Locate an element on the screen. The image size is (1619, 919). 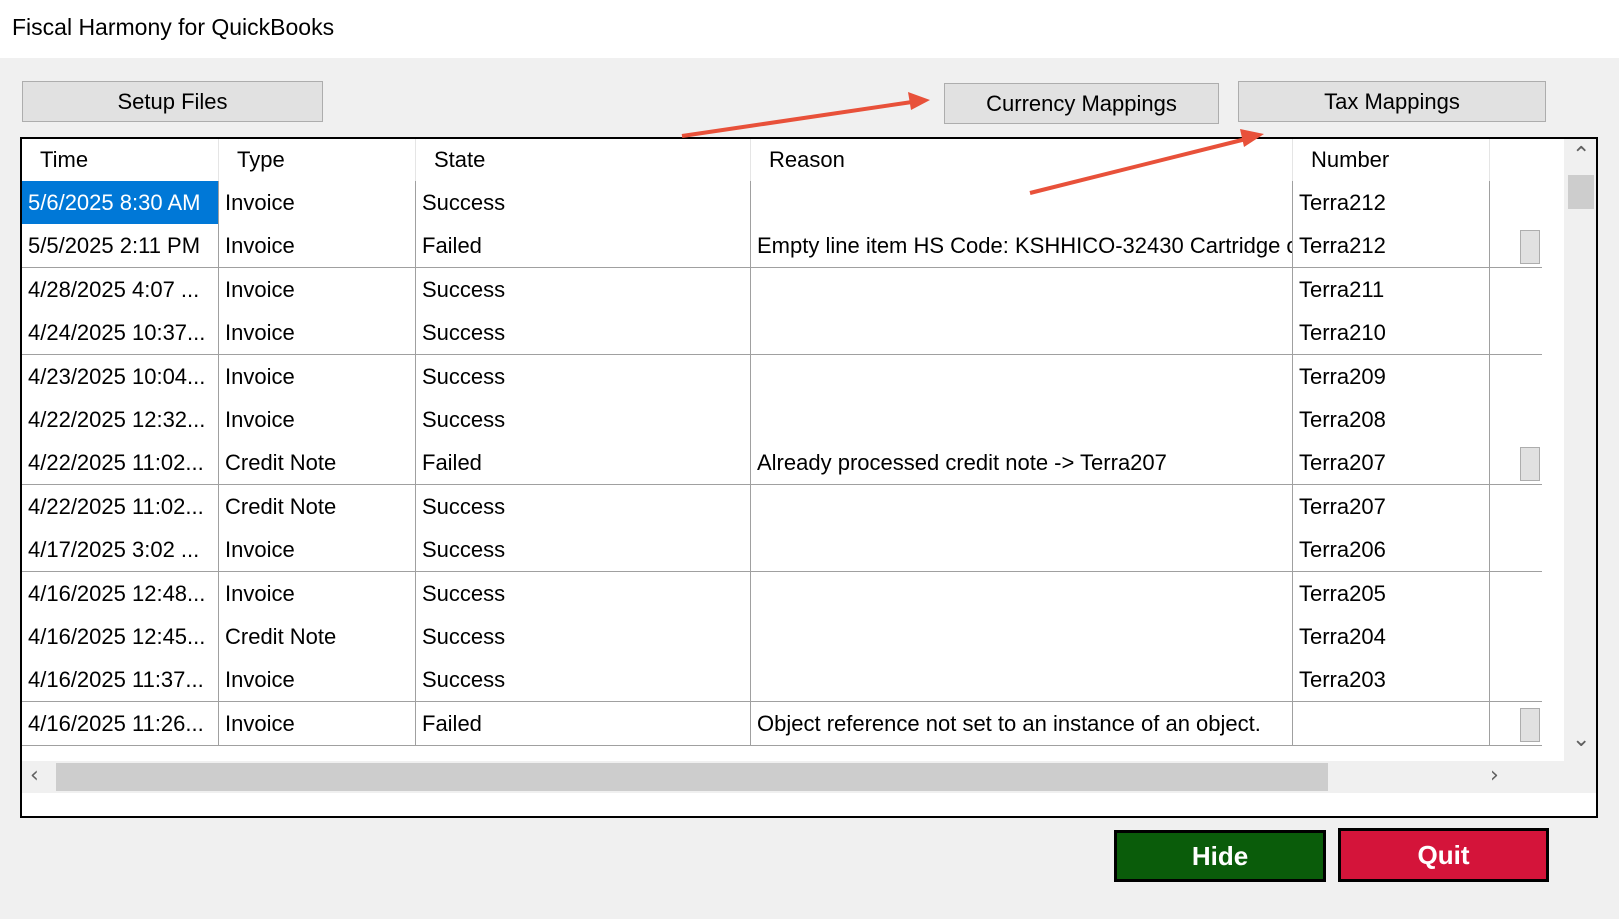
table-row: 4/17/2025 3:02 ... Invoice Success Terra206 is located at coordinates (782, 550).